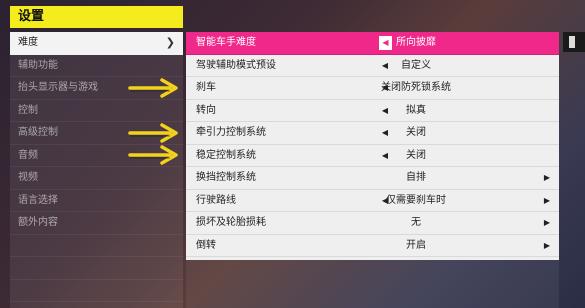 The image size is (585, 308). Describe the element at coordinates (170, 42) in the screenshot. I see `chevron-right-icon: ❯` at that location.